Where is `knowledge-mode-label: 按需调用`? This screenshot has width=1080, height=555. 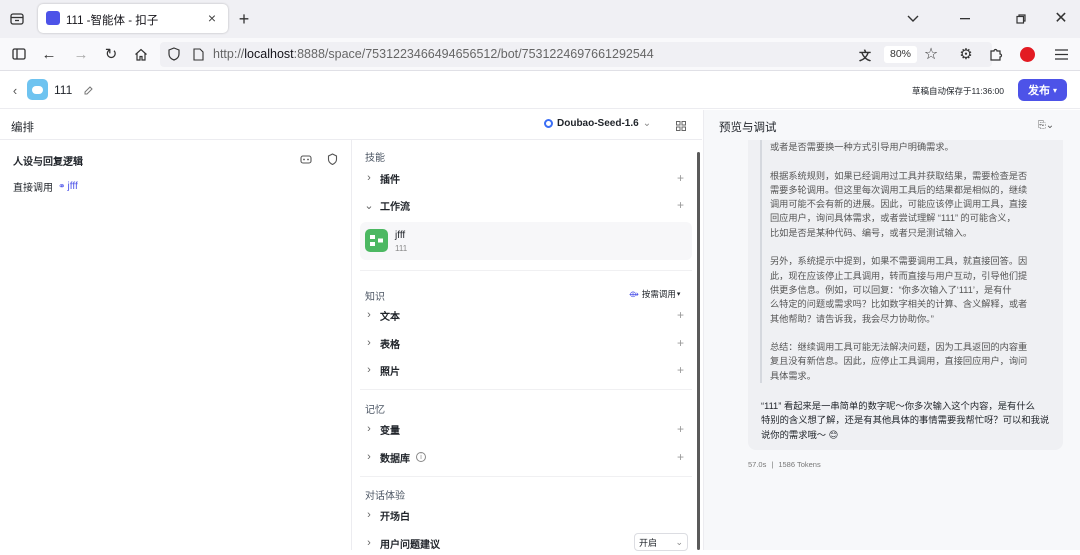 knowledge-mode-label: 按需调用 is located at coordinates (658, 294).